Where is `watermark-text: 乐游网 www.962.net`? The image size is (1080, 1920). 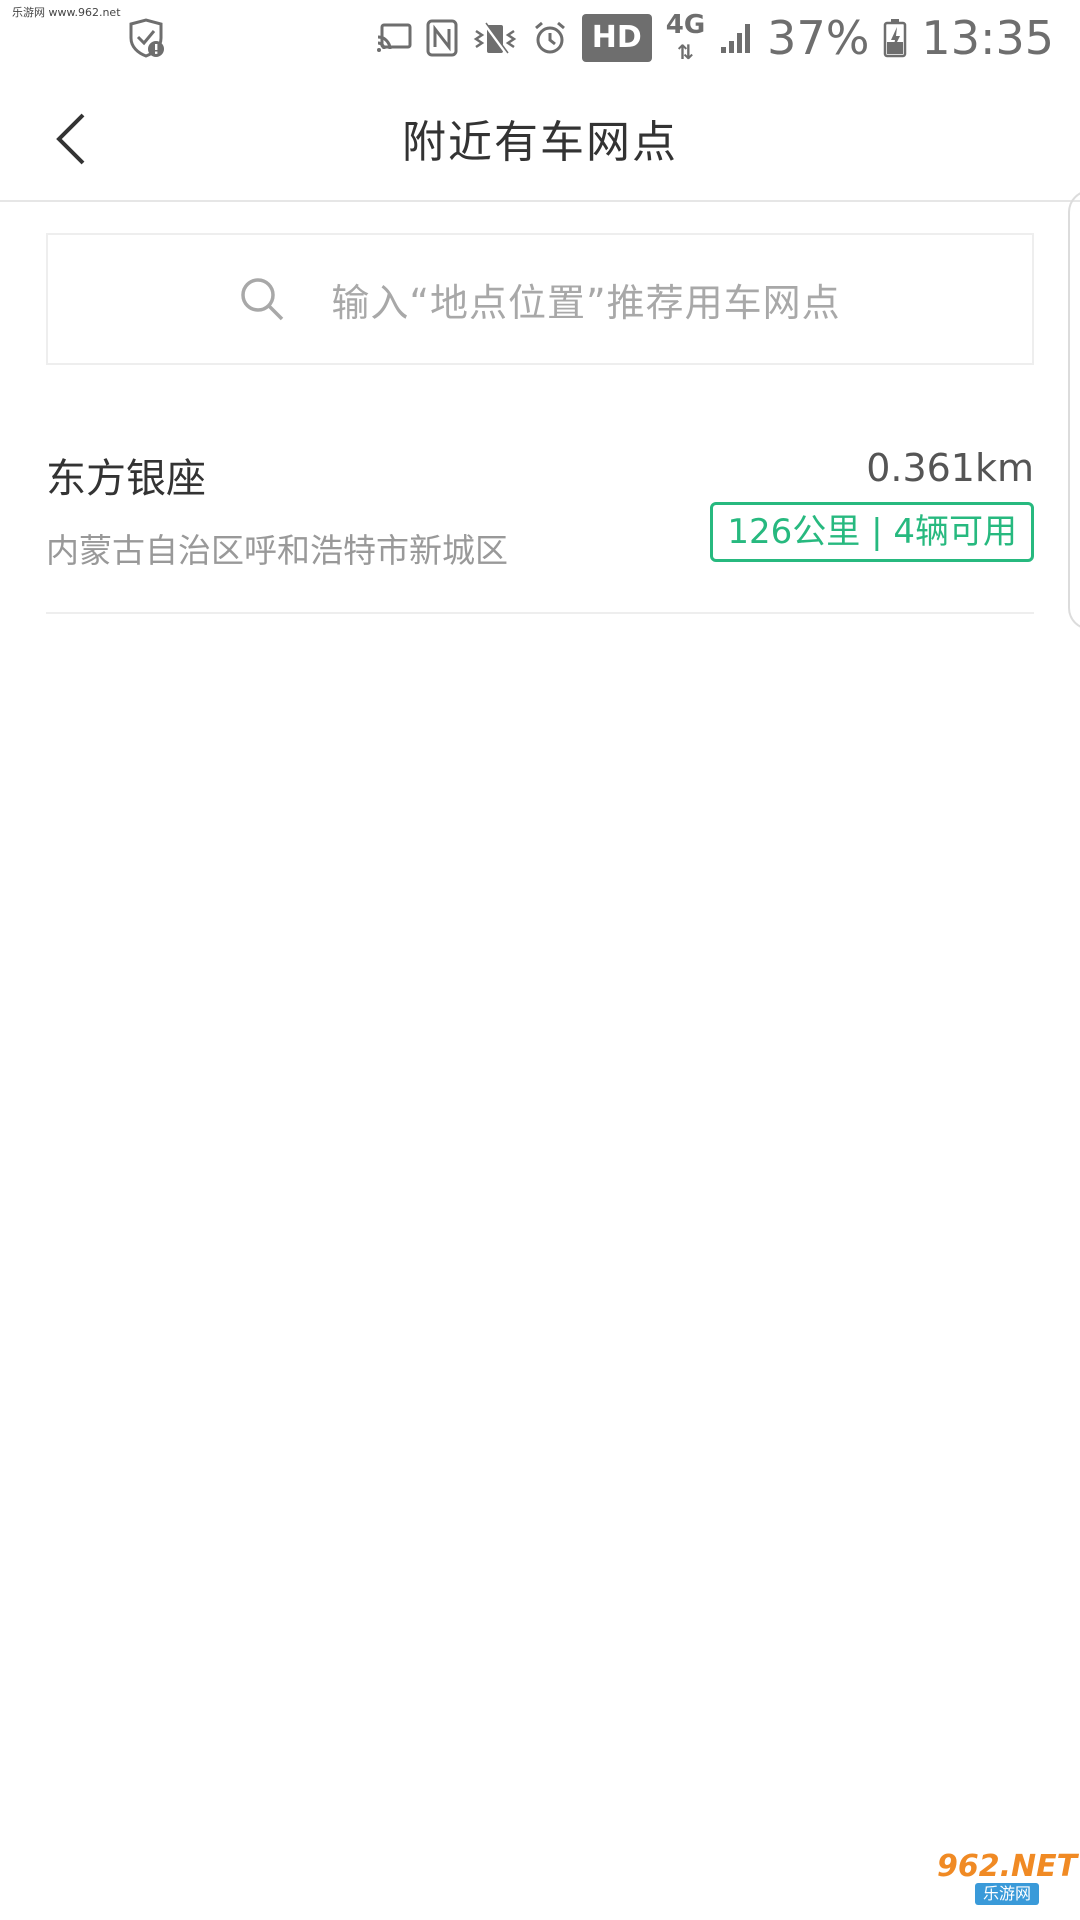
watermark-text: 乐游网 www.962.net is located at coordinates (66, 12).